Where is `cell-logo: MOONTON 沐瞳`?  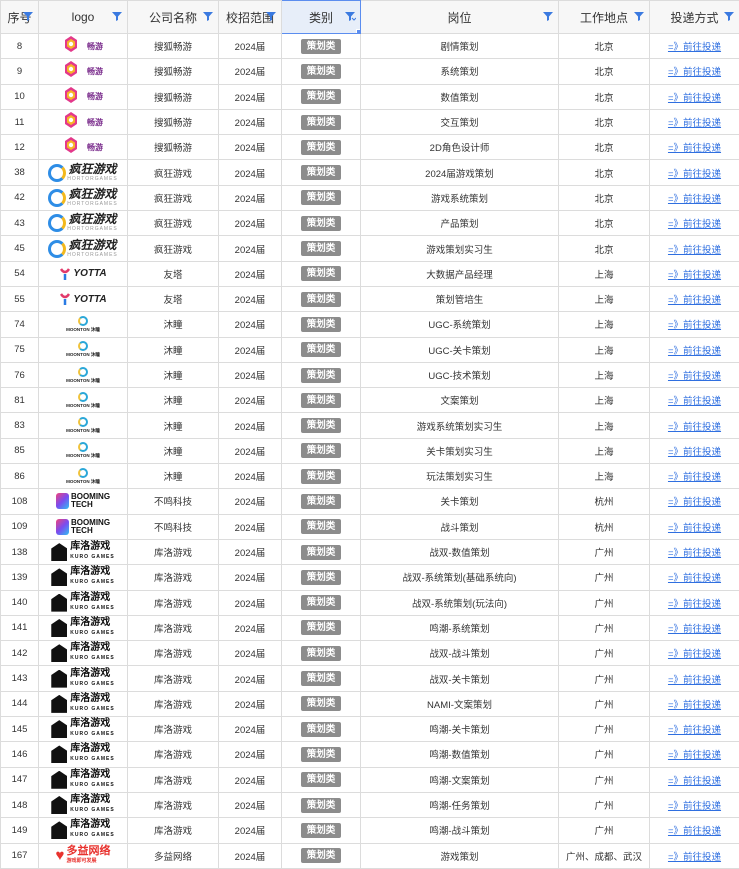
cell-logo: MOONTON 沐瞳 is located at coordinates (83, 450).